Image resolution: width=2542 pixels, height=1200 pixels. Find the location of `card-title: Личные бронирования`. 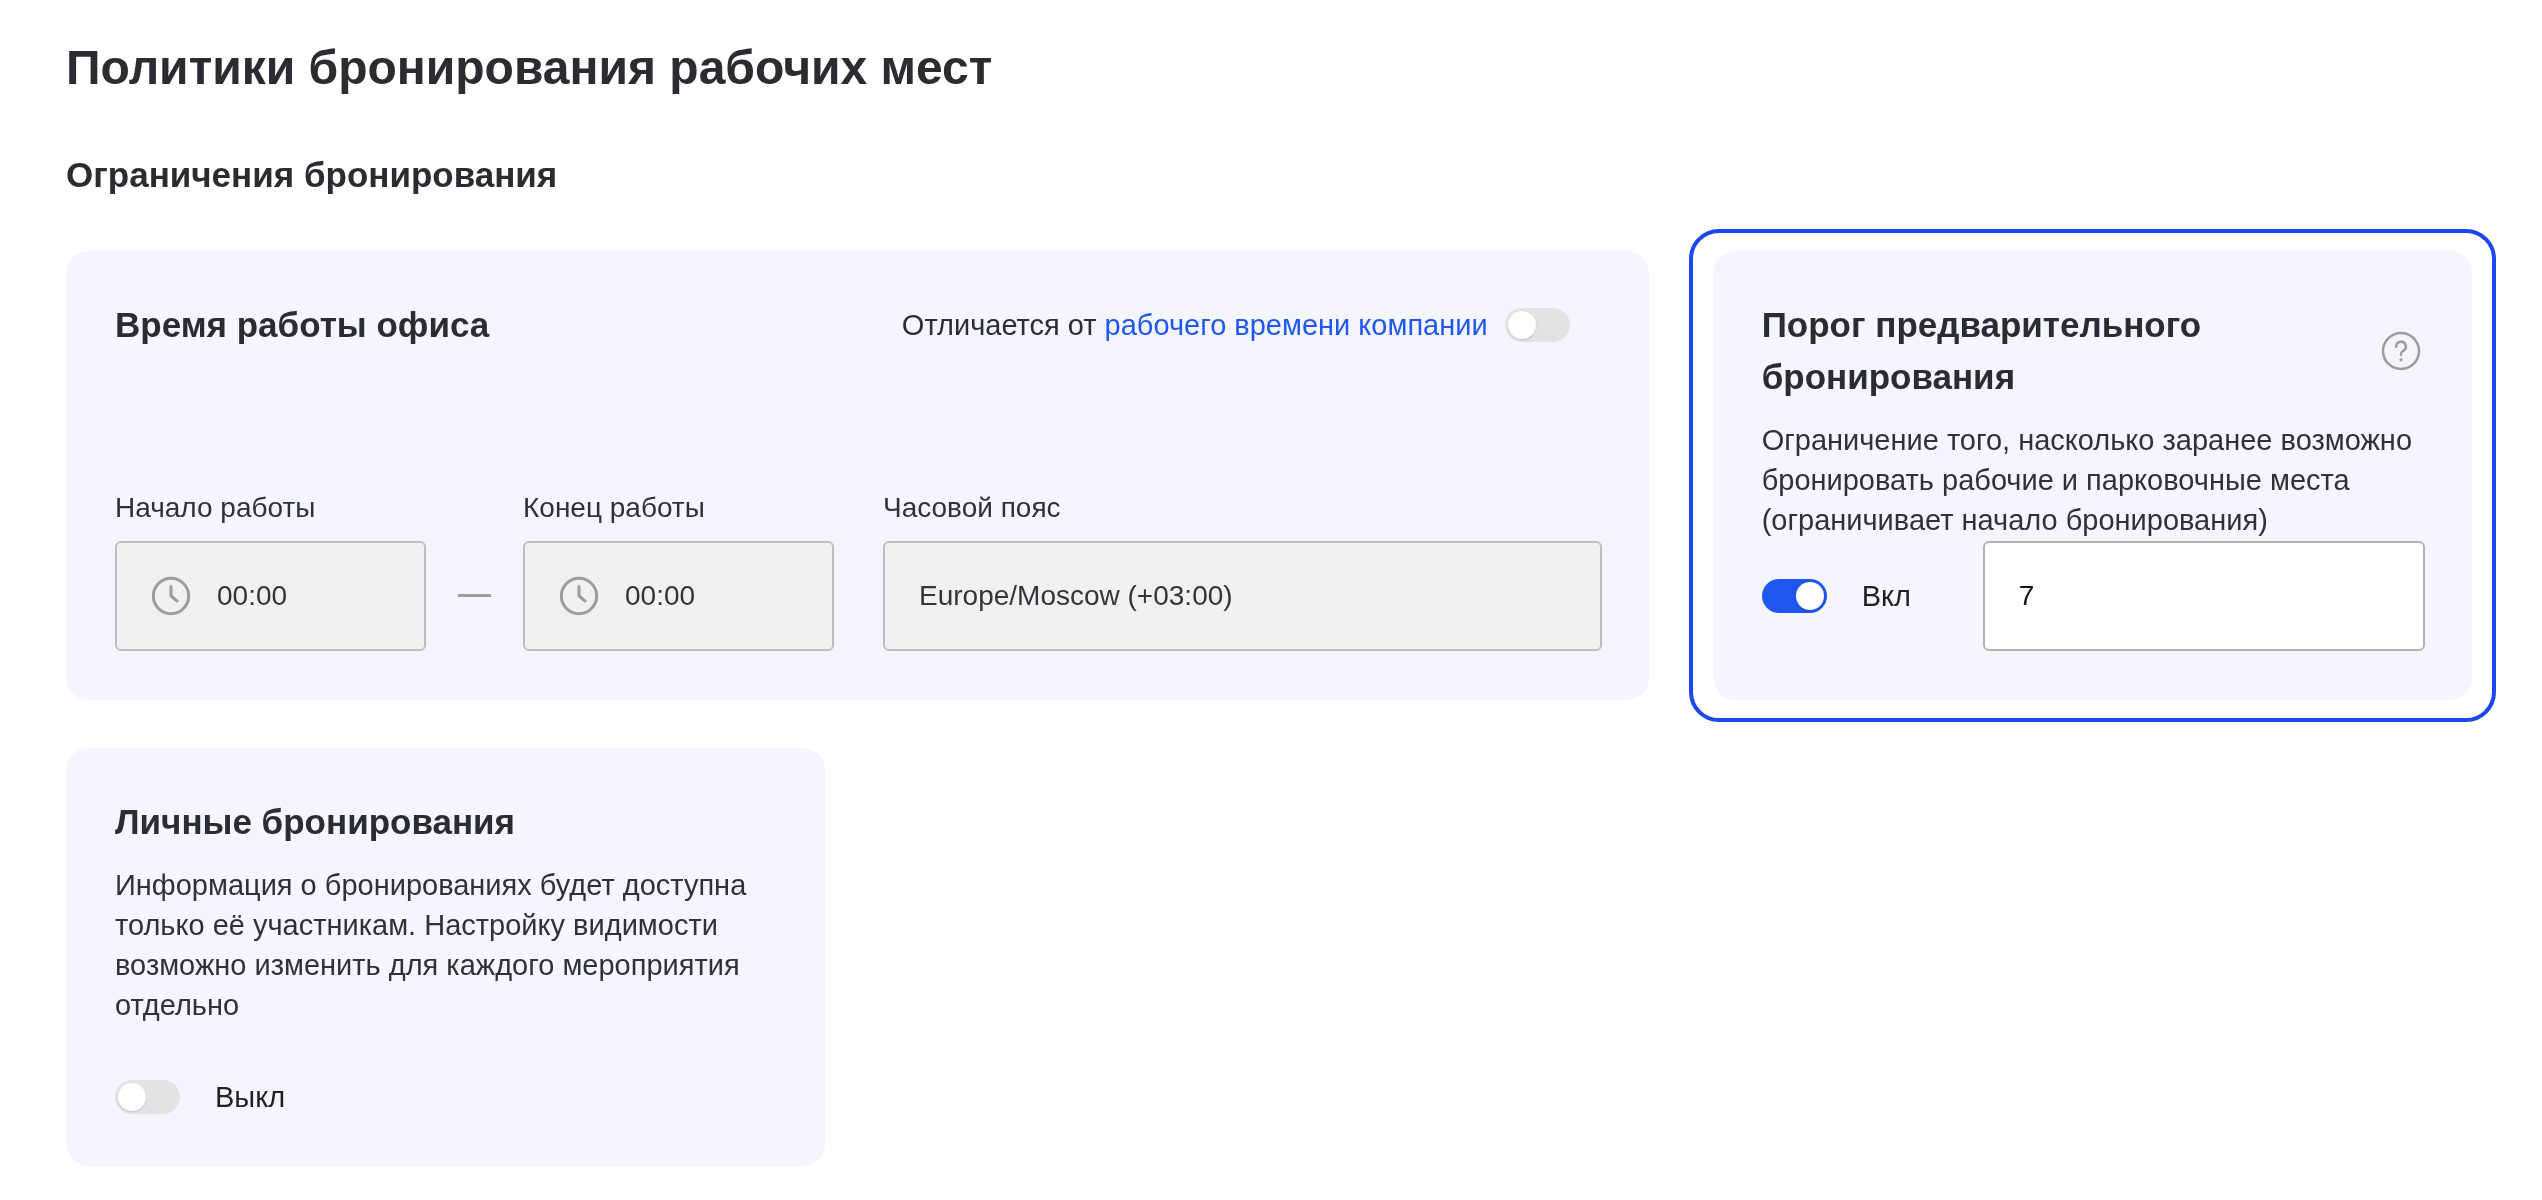

card-title: Личные бронирования is located at coordinates (315, 822).